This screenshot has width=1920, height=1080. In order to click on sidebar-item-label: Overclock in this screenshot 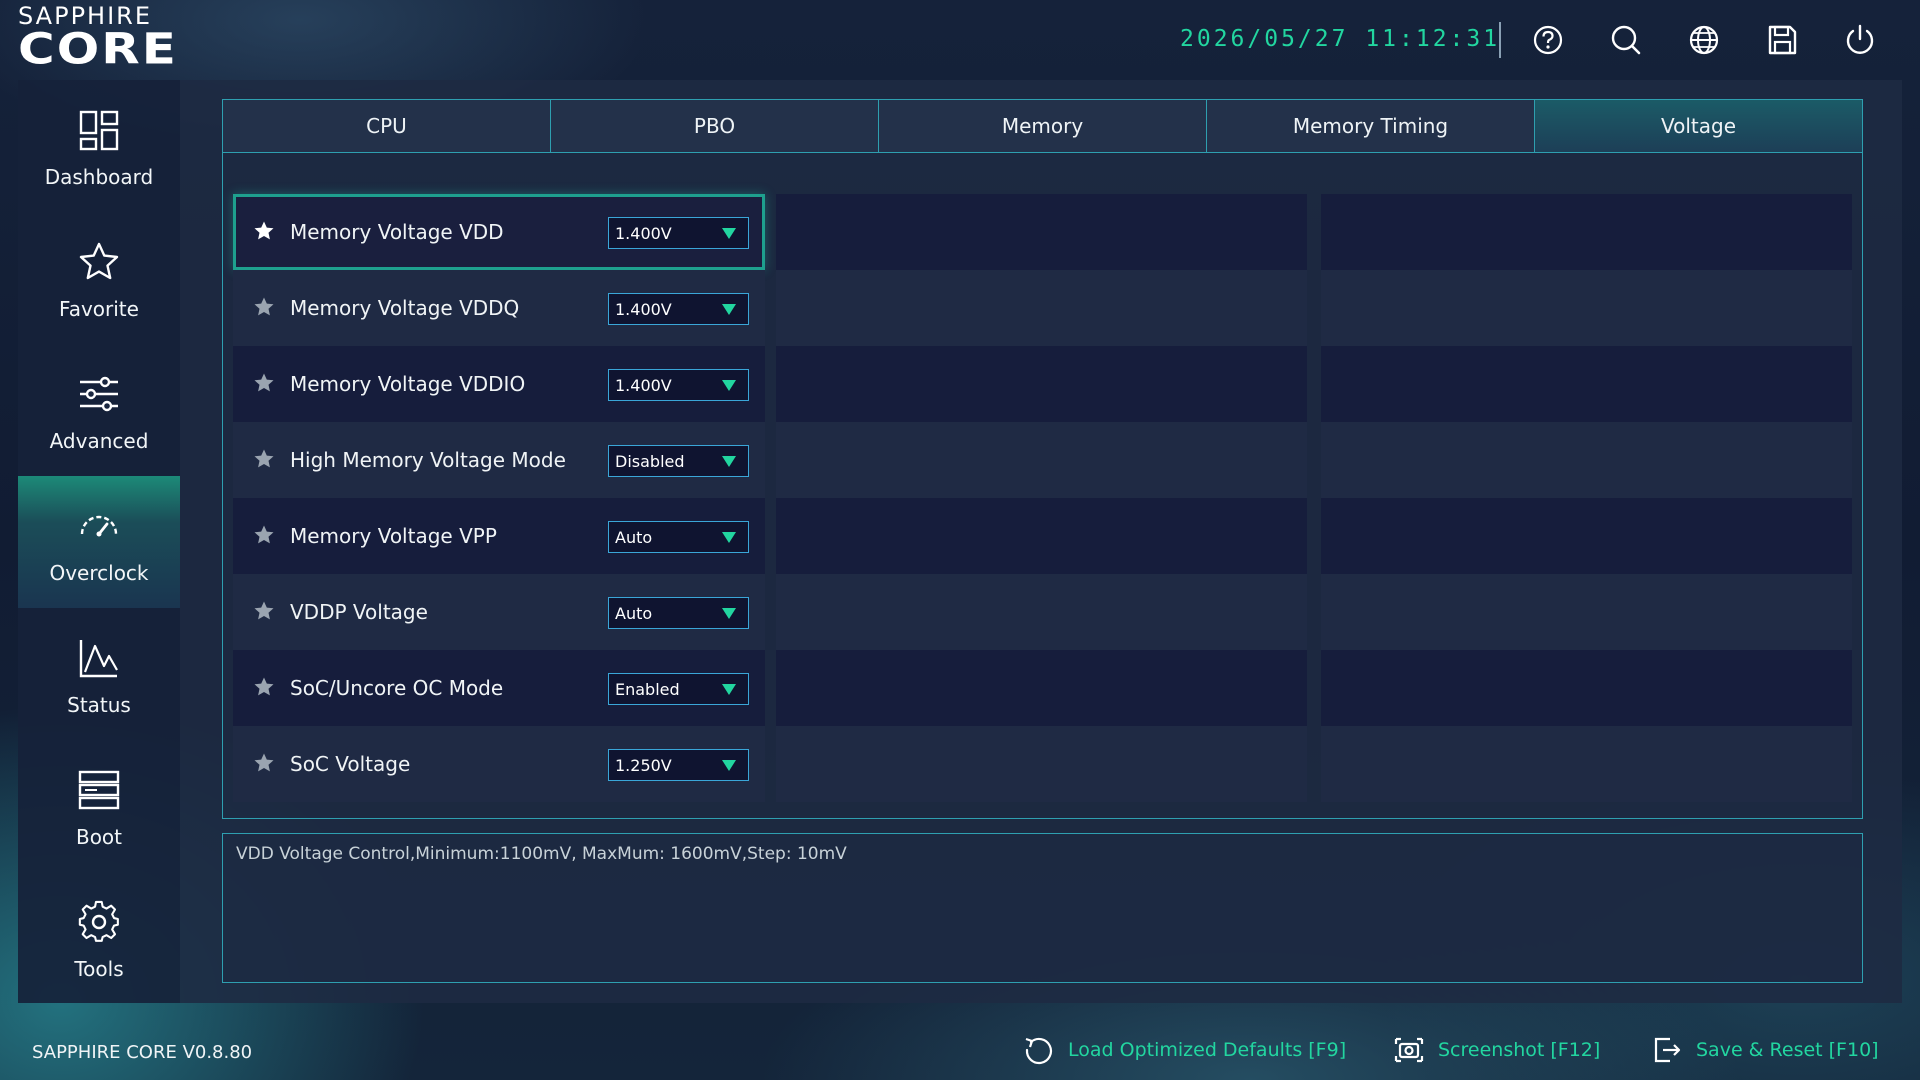, I will do `click(99, 573)`.